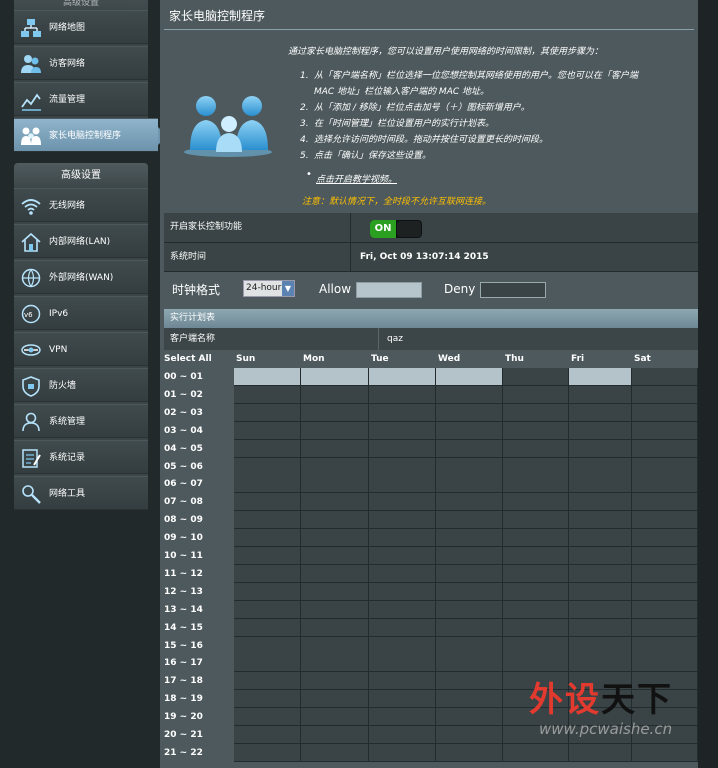 The image size is (718, 768). I want to click on day-header-sat: Sat, so click(642, 359).